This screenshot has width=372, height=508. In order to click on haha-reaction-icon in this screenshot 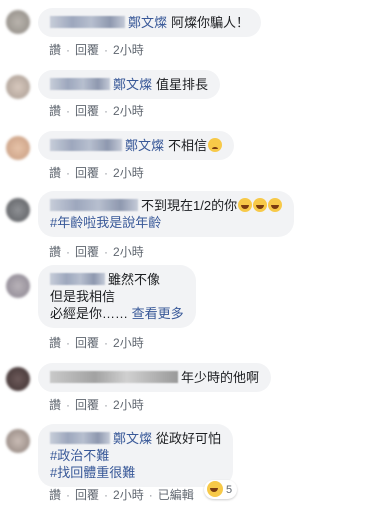, I will do `click(215, 489)`.